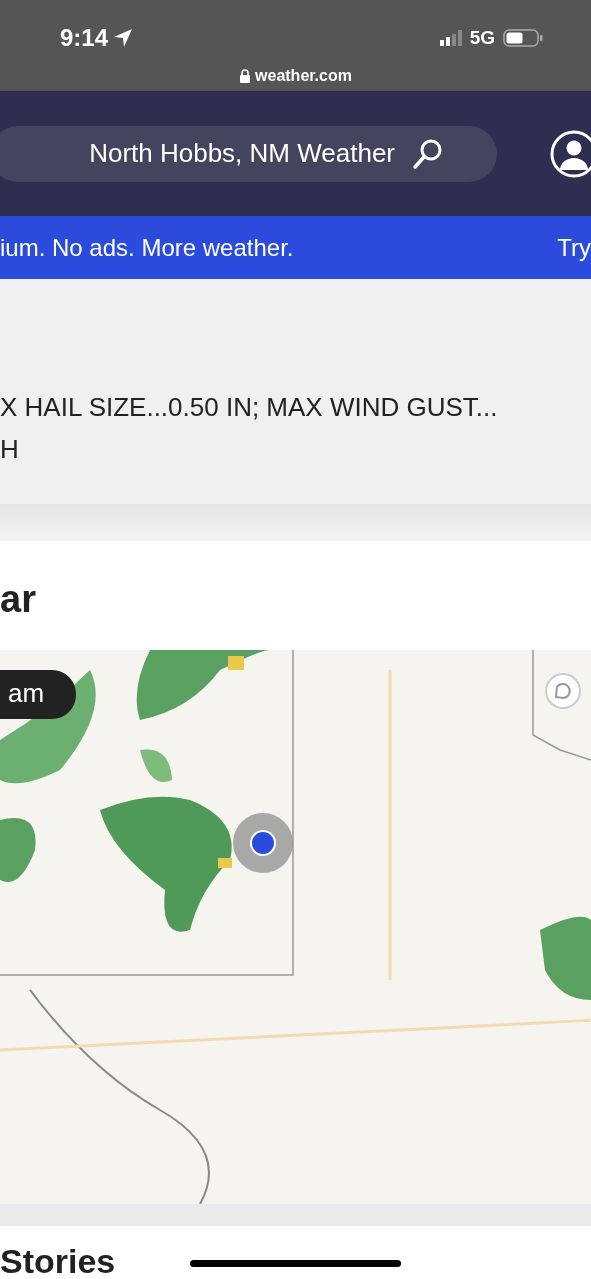 This screenshot has height=1279, width=591. I want to click on network-label: 5G, so click(482, 37).